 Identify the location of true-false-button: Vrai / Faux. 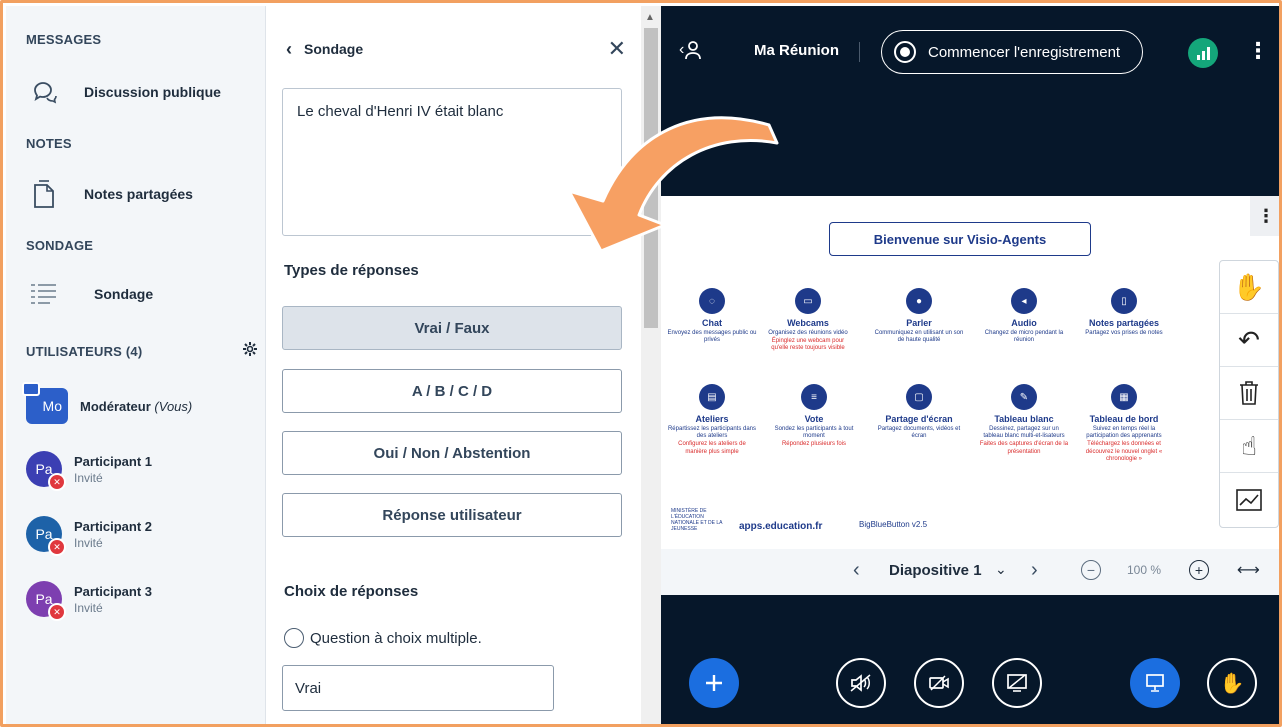
(452, 328).